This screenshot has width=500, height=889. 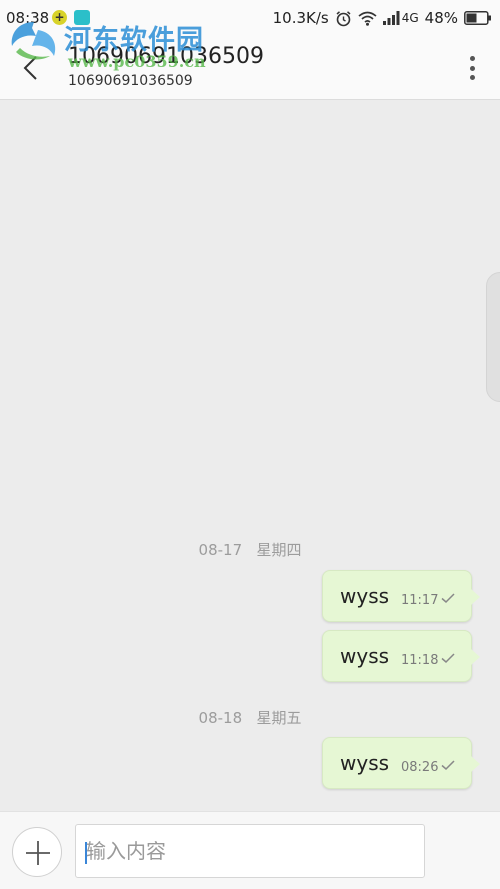 I want to click on plus-icon, so click(x=38, y=853).